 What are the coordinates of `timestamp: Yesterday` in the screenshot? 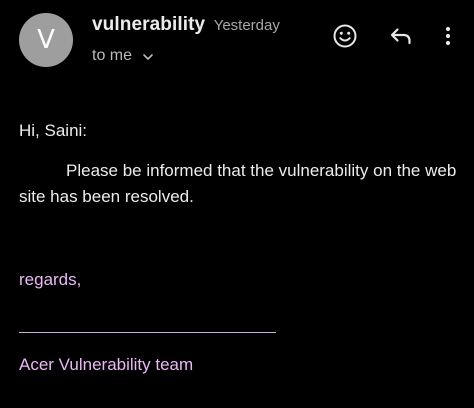 It's located at (246, 25).